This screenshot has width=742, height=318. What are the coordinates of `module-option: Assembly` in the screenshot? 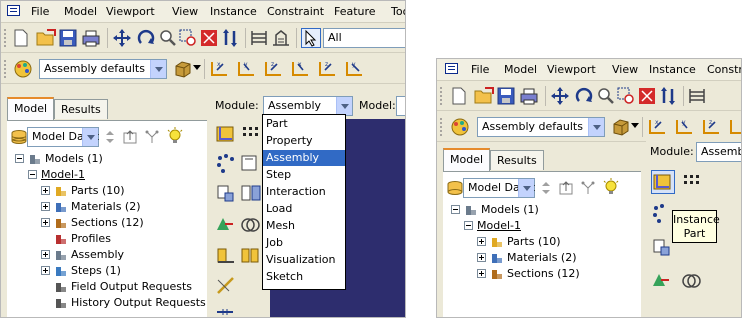 It's located at (304, 158).